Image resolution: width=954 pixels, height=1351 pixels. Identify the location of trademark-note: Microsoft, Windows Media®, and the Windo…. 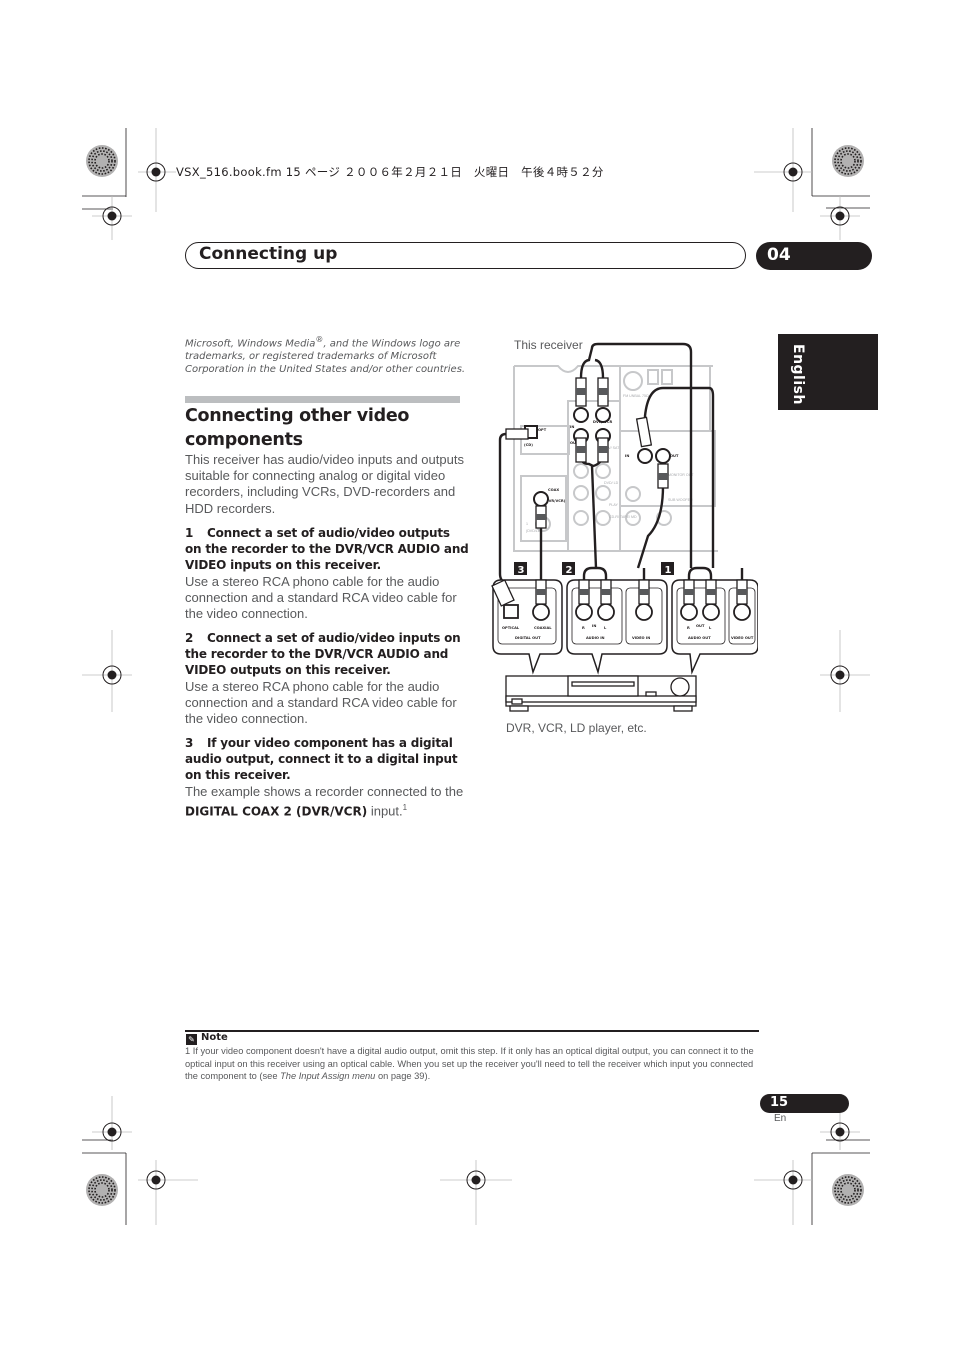
(327, 354).